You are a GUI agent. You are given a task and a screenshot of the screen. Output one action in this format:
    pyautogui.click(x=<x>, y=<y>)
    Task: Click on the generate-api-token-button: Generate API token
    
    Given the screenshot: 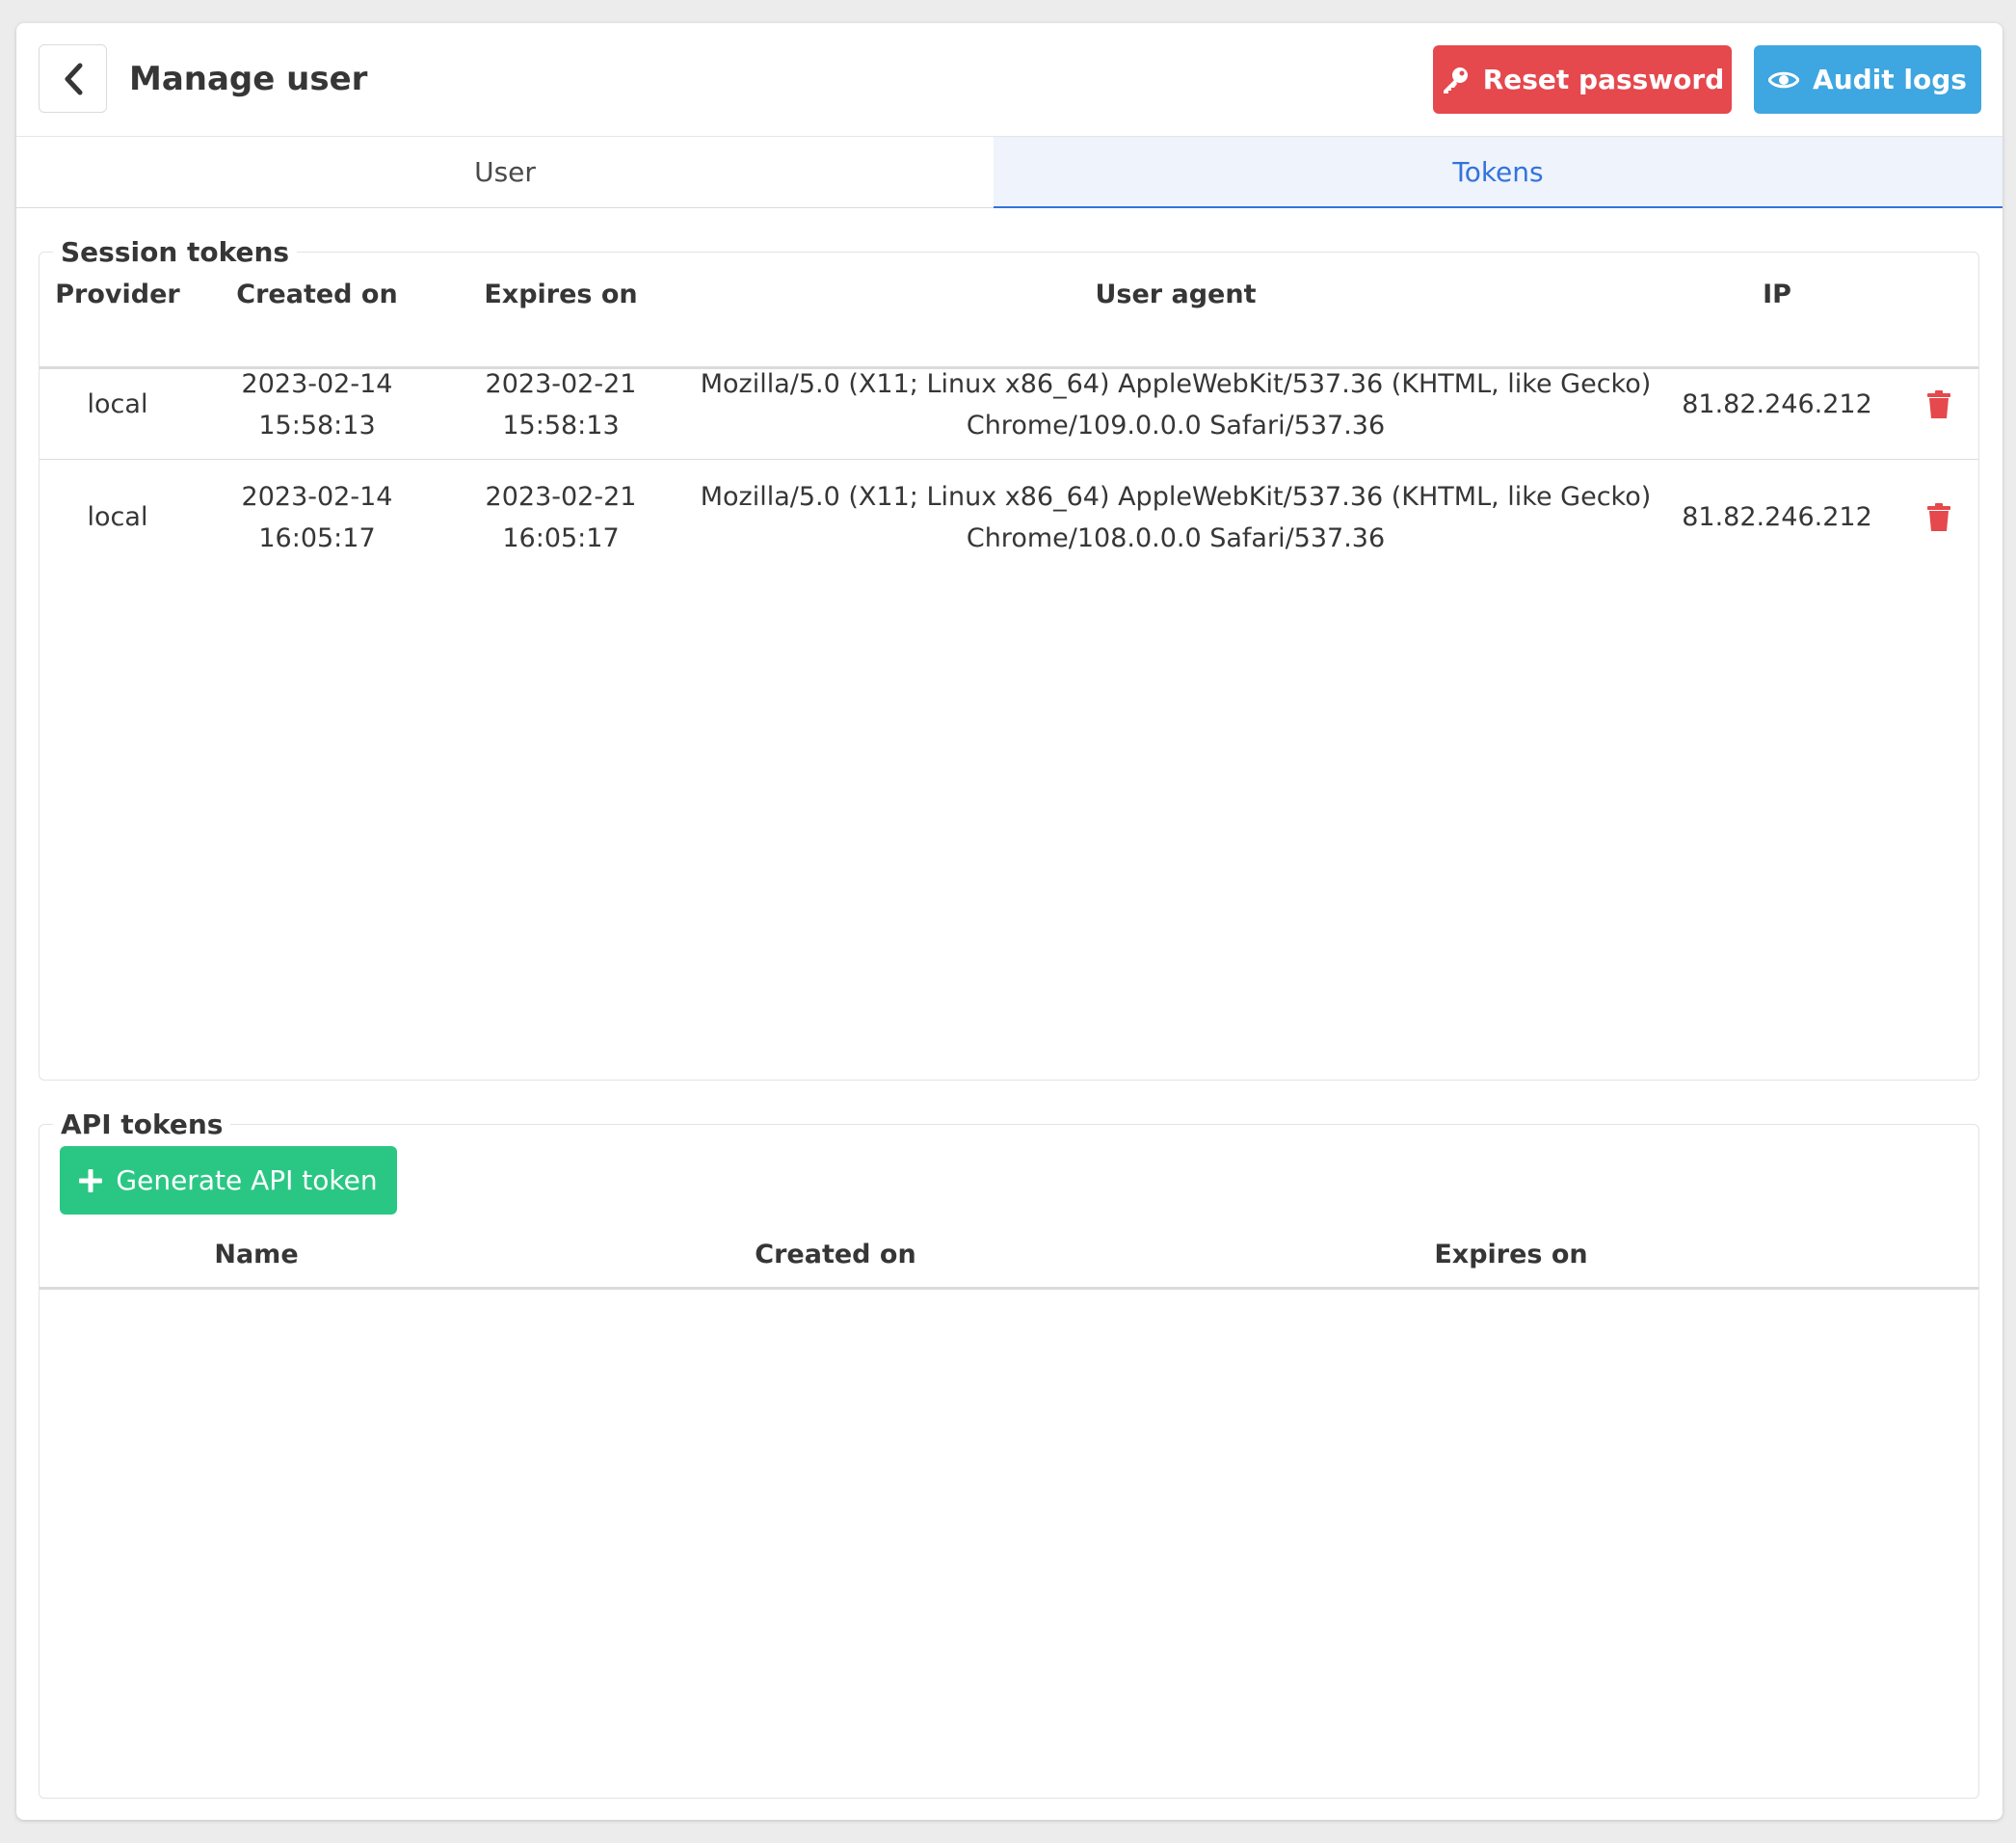 What is the action you would take?
    pyautogui.click(x=228, y=1180)
    